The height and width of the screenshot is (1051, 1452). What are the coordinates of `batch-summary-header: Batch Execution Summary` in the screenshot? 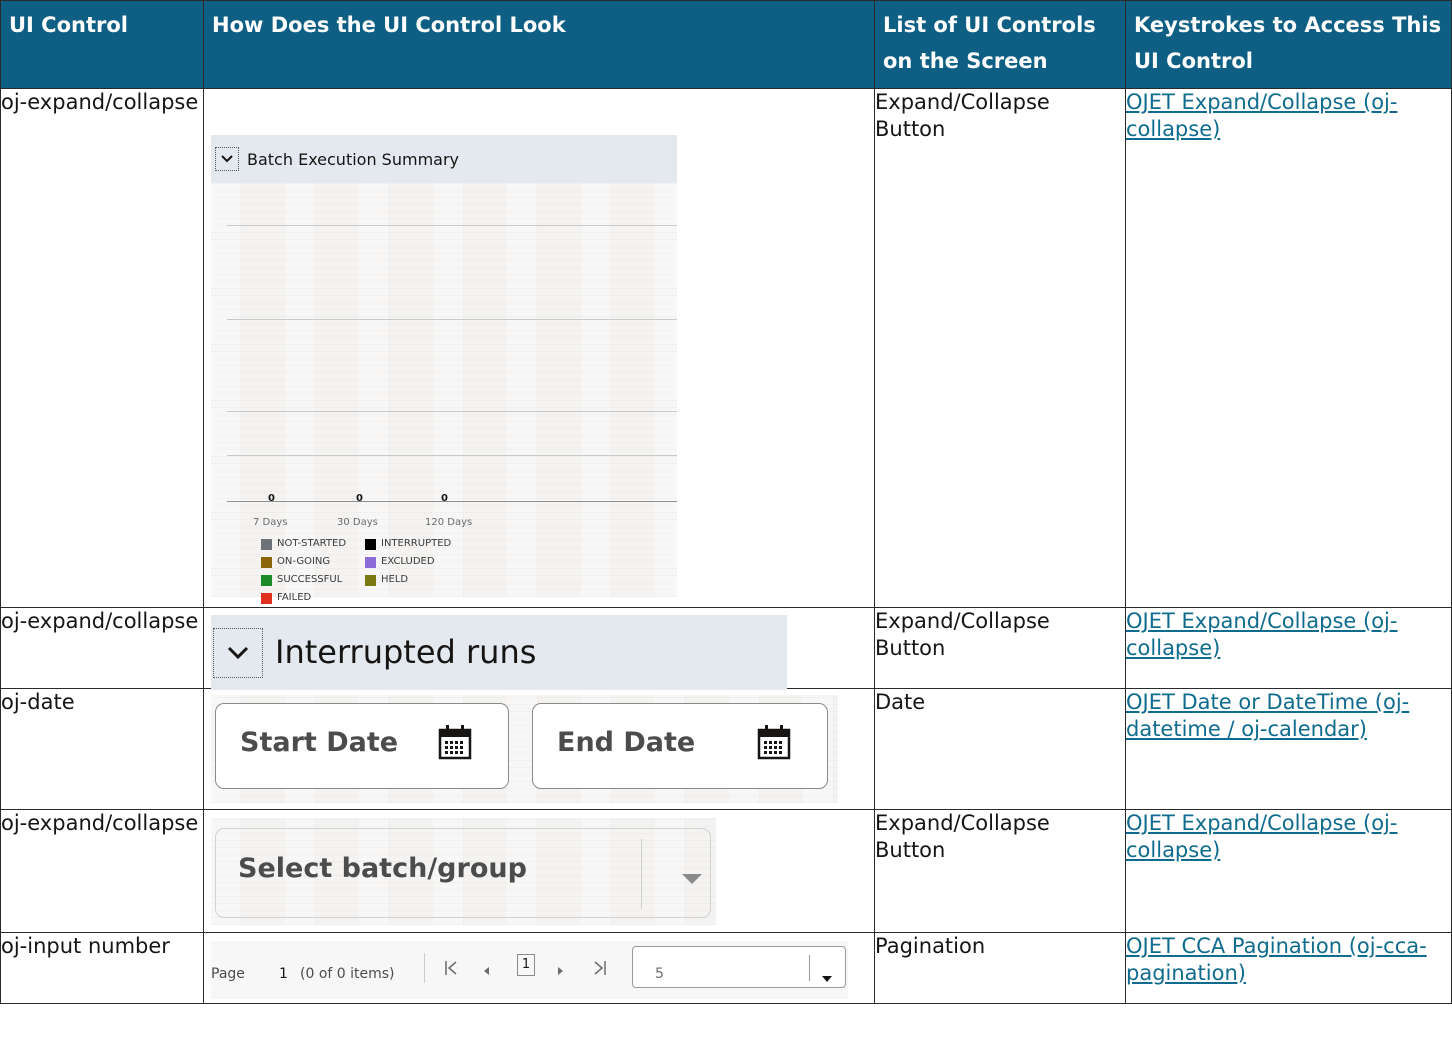 It's located at (444, 159).